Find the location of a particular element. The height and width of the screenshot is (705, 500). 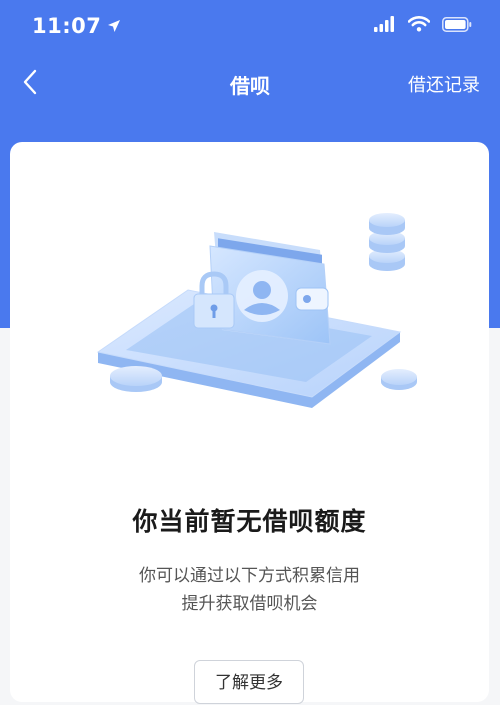

description-line-1: 你可以通过以下方式积累信用 is located at coordinates (249, 576).